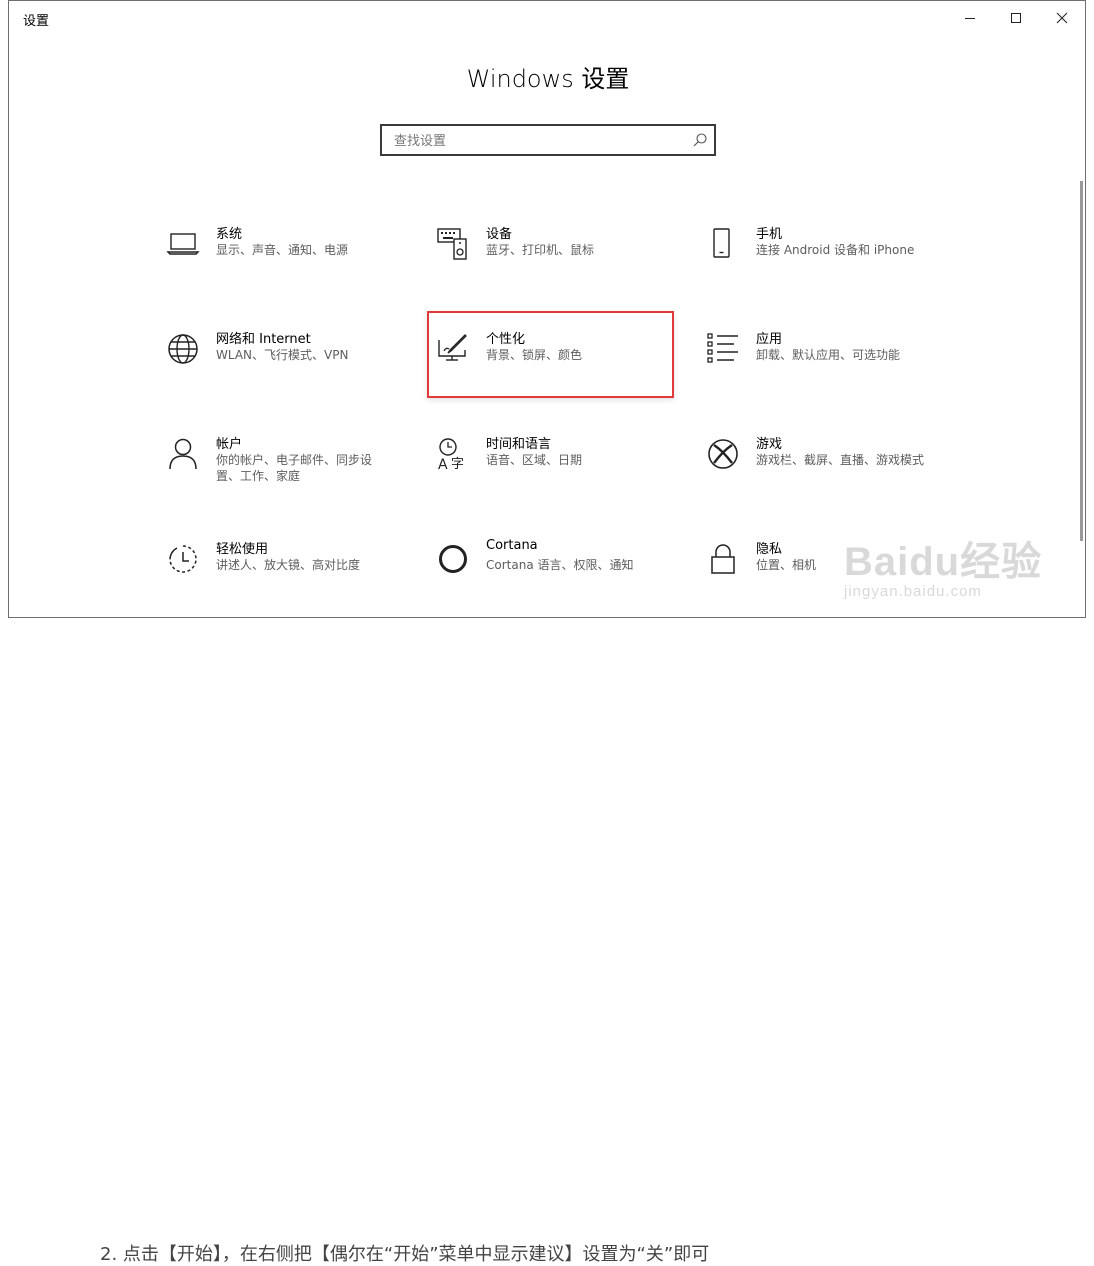 The image size is (1094, 1266). I want to click on tile-name: 设备, so click(499, 234).